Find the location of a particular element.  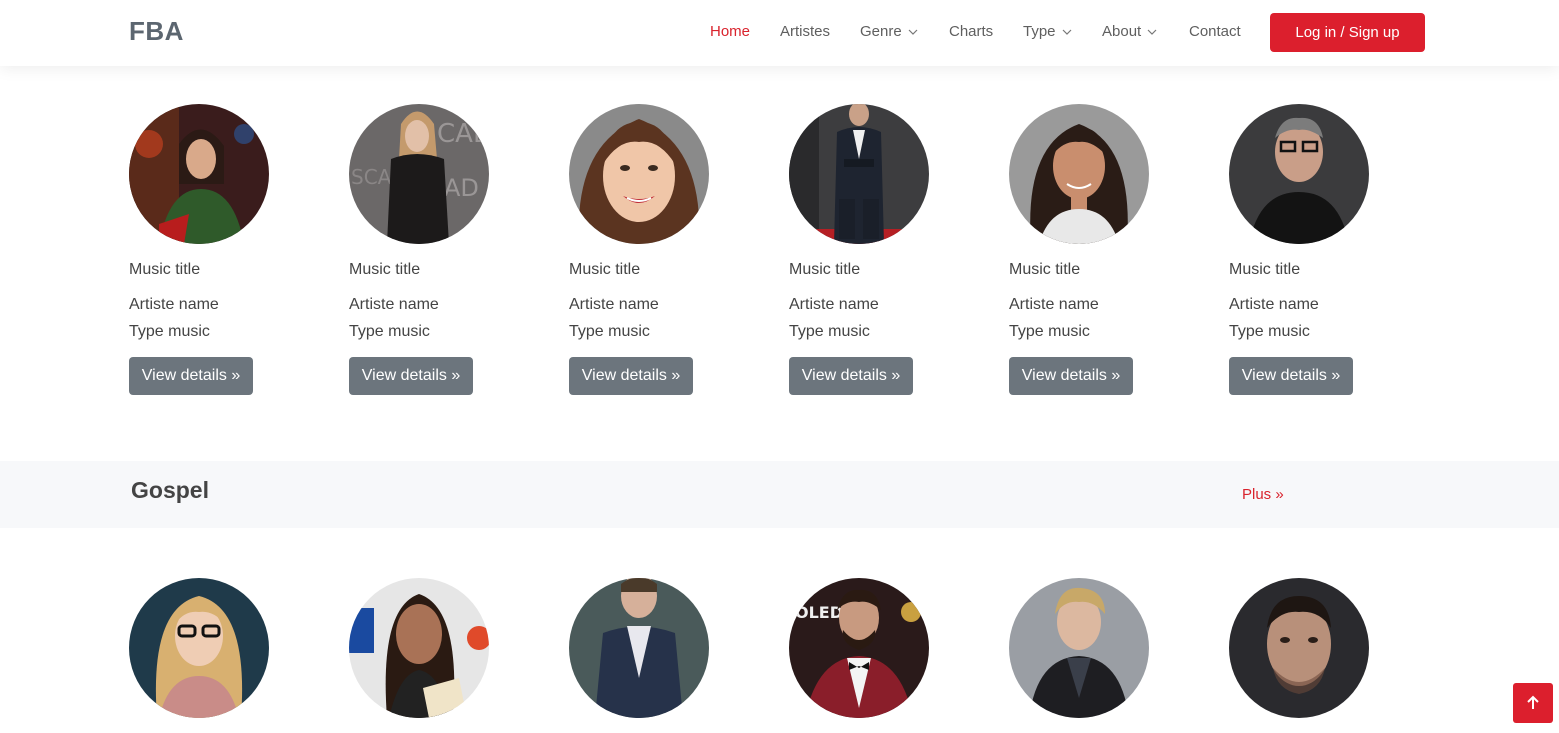

nav-item-label: Artistes is located at coordinates (805, 31).